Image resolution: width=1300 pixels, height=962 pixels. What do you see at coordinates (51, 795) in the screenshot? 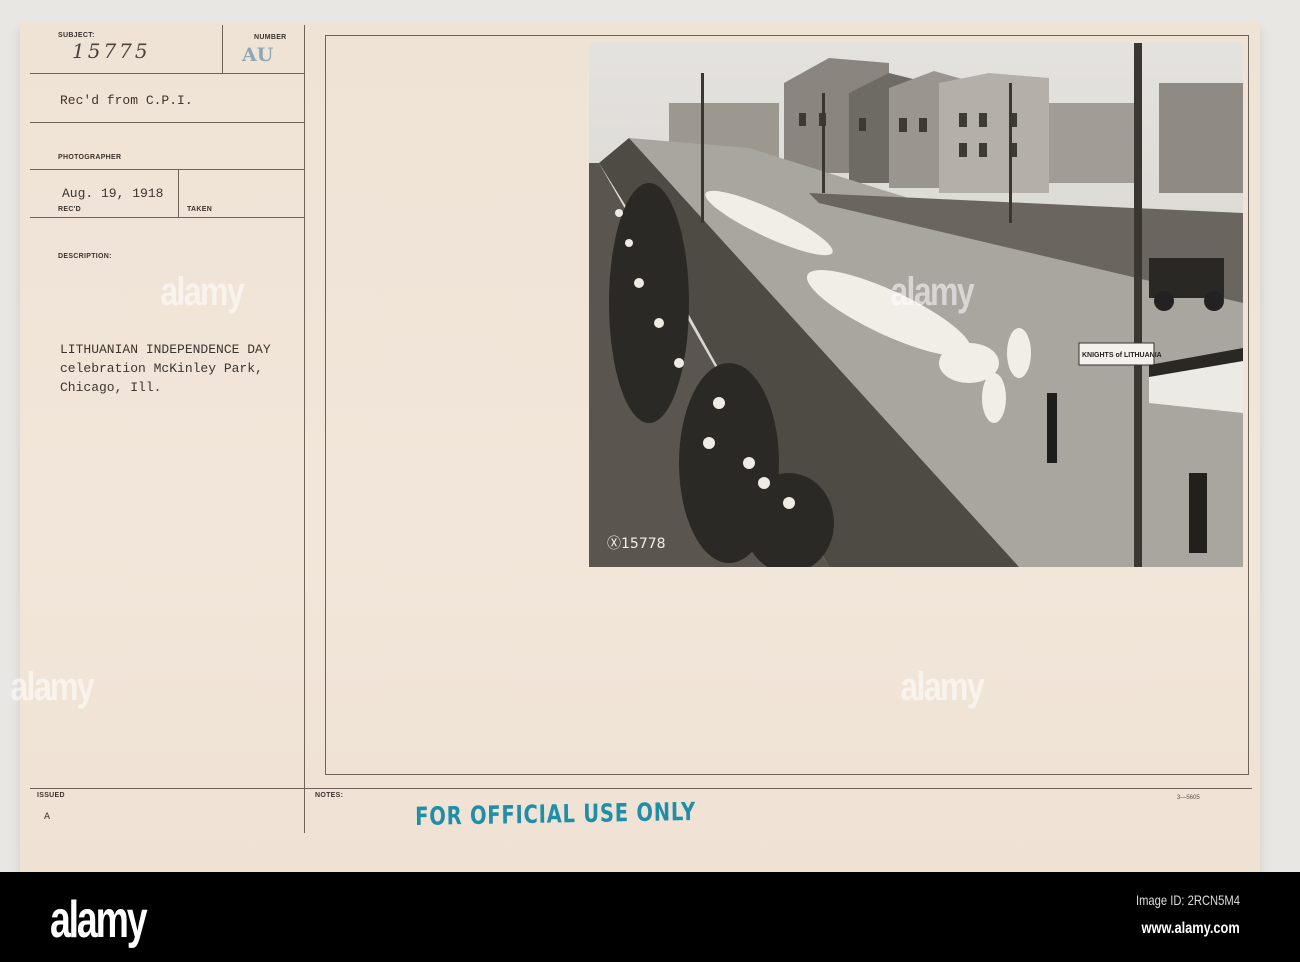
I see `issued-label: ISSUED` at bounding box center [51, 795].